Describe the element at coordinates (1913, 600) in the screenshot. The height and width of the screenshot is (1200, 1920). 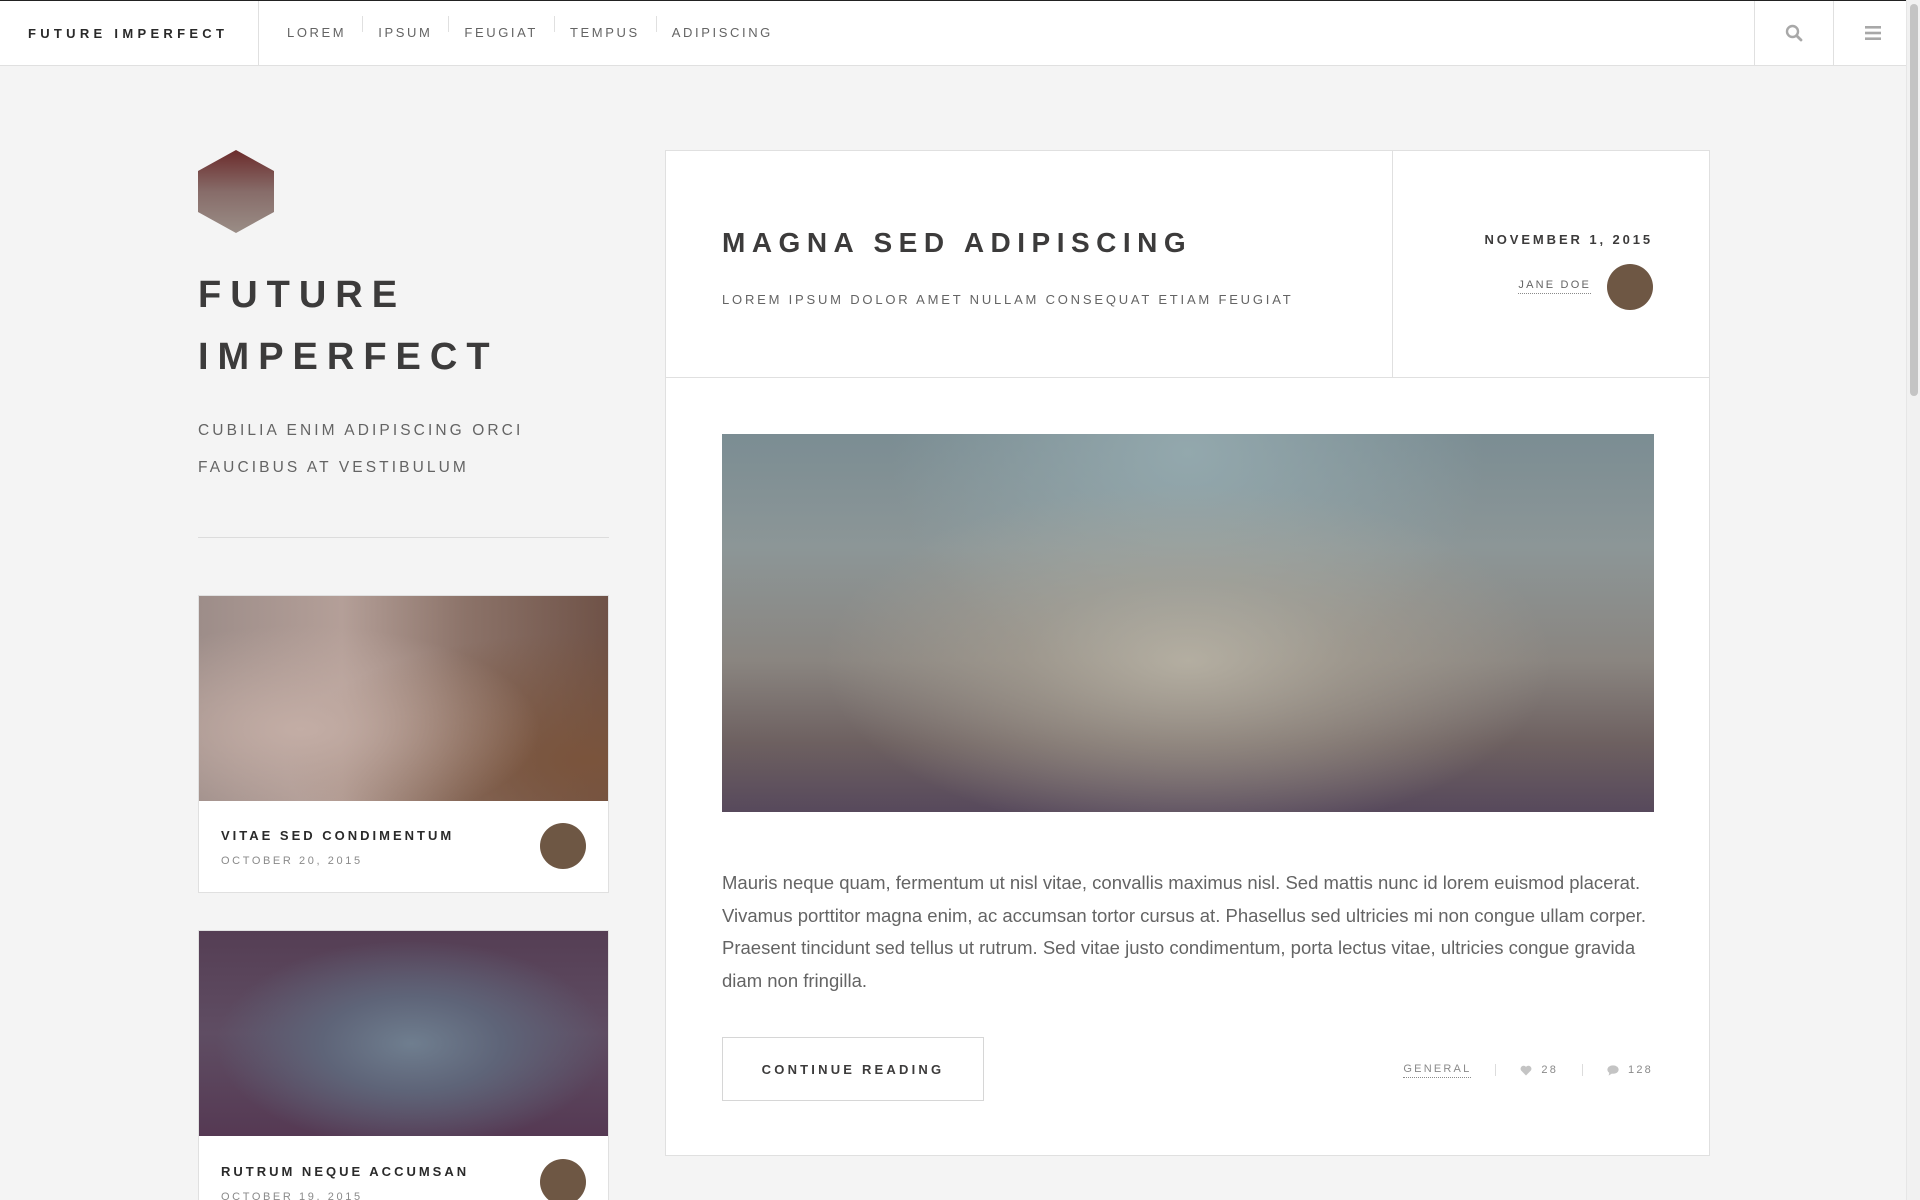
I see `page-scrollbar` at that location.